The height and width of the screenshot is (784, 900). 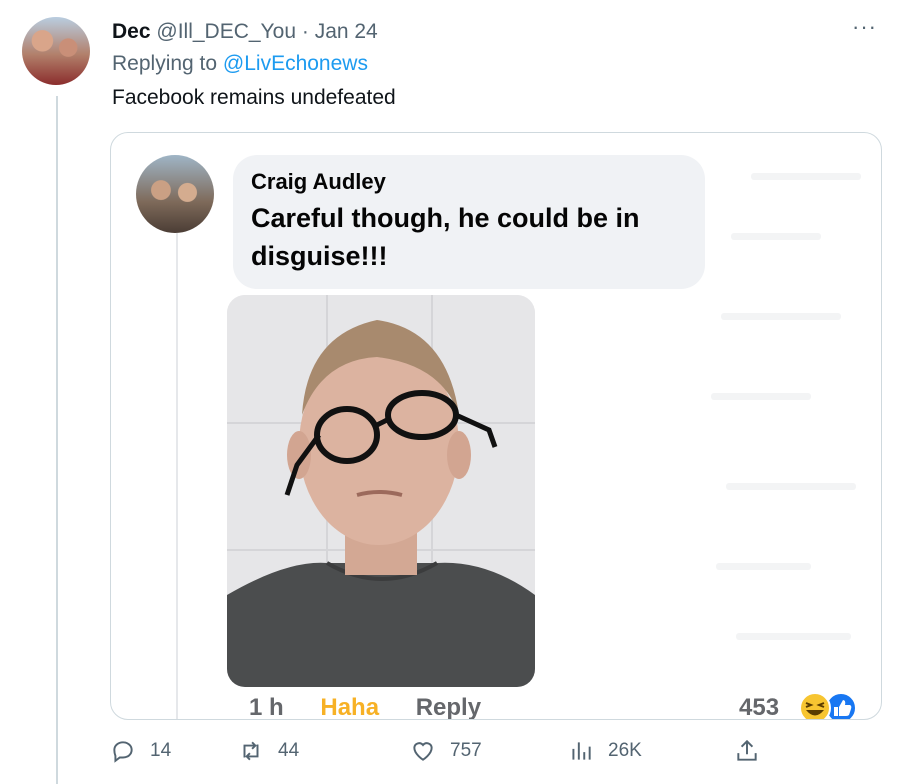 What do you see at coordinates (226, 31) in the screenshot?
I see `handle: @Ill_DEC_You` at bounding box center [226, 31].